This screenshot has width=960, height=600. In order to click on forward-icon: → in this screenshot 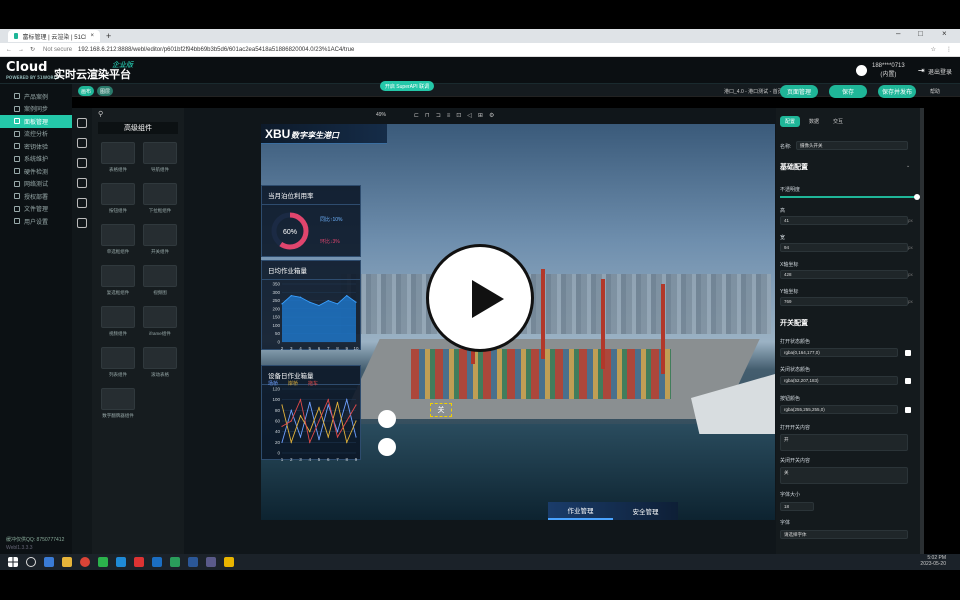, I will do `click(21, 50)`.